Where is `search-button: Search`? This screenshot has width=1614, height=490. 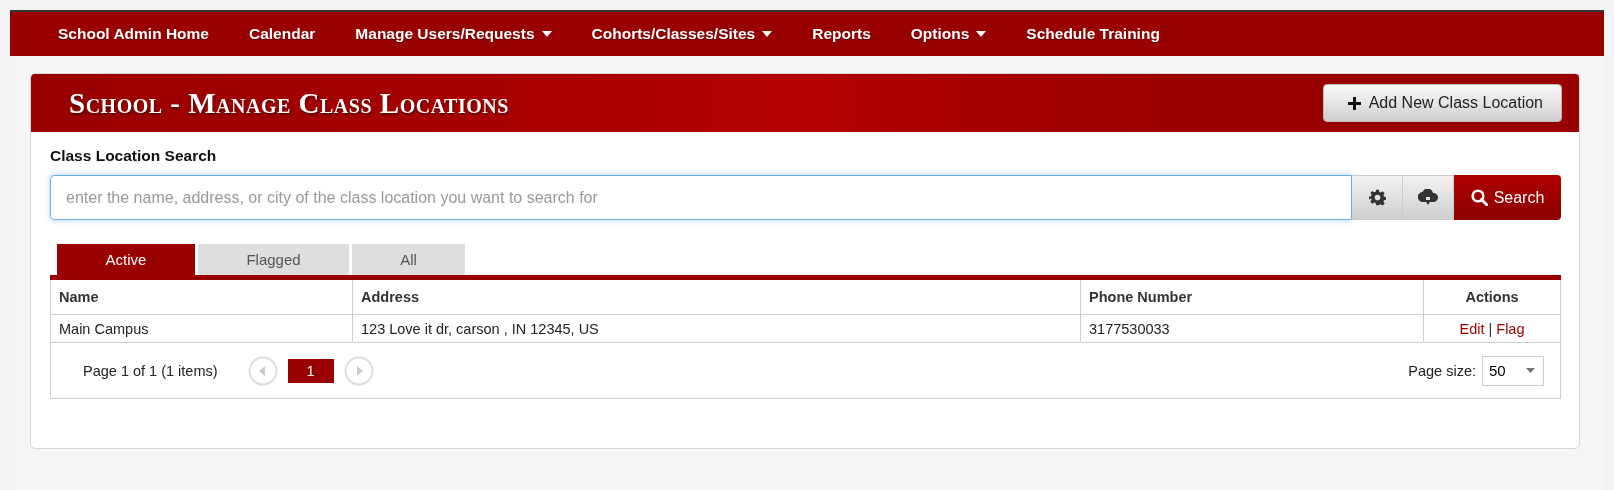 search-button: Search is located at coordinates (1507, 197).